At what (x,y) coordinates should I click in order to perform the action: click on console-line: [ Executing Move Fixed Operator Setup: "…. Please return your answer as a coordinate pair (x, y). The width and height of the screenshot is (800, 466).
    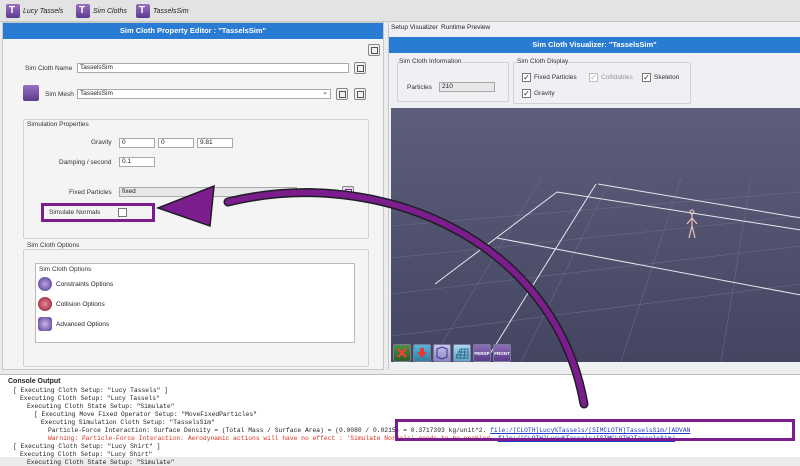
    Looking at the image, I should click on (145, 414).